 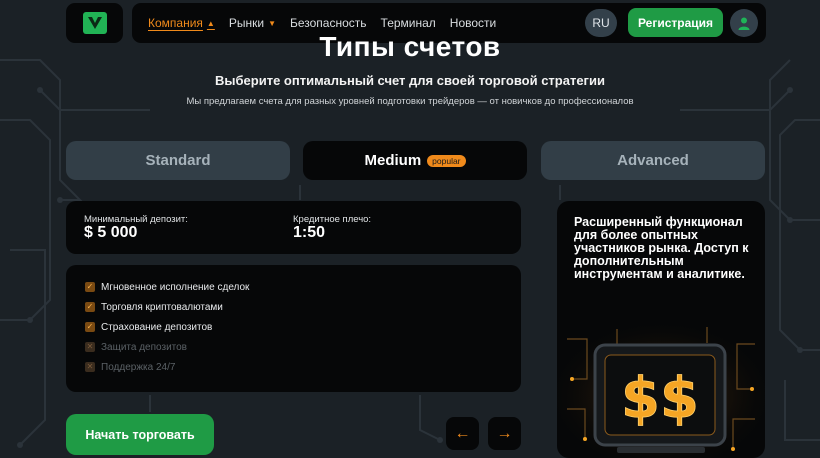 I want to click on nav-item-label: Терминал, so click(x=408, y=23).